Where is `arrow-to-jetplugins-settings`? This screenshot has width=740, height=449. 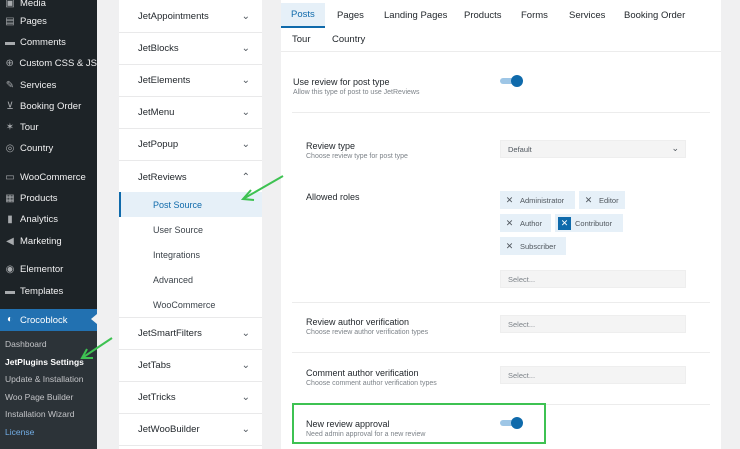
arrow-to-jetplugins-settings is located at coordinates (96, 348).